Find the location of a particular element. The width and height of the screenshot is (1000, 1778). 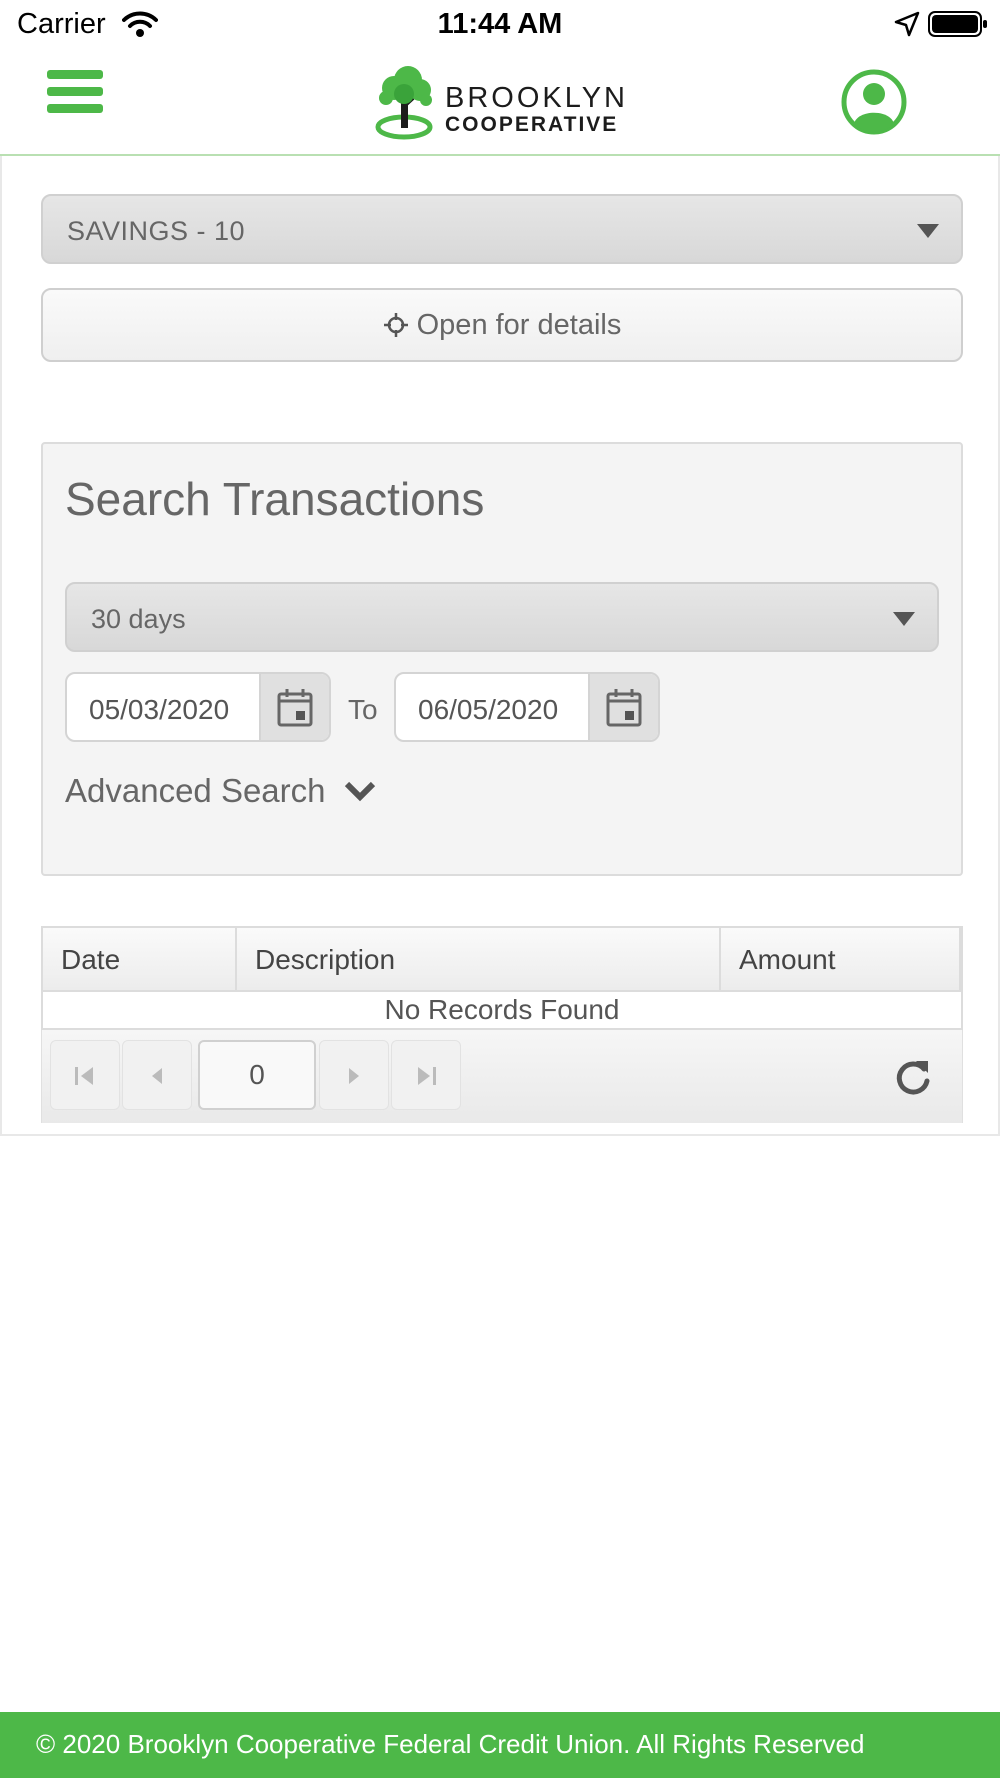

app-header: BROOKLYN COOPERATIVE is located at coordinates (500, 103).